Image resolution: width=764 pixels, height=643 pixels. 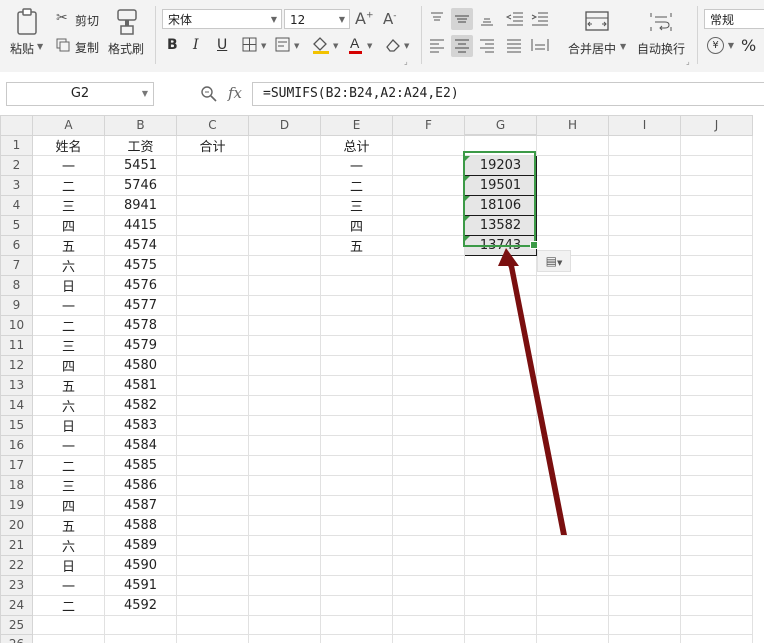 What do you see at coordinates (644, 365) in the screenshot?
I see `cell-i12` at bounding box center [644, 365].